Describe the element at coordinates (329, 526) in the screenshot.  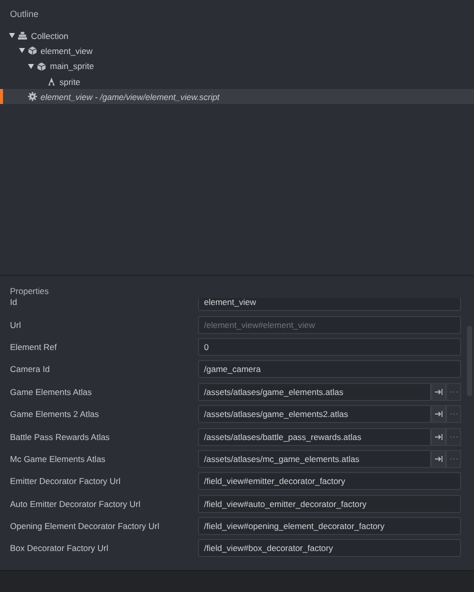
I see `property-field: /field_view#opening_element_decorator_factory` at that location.